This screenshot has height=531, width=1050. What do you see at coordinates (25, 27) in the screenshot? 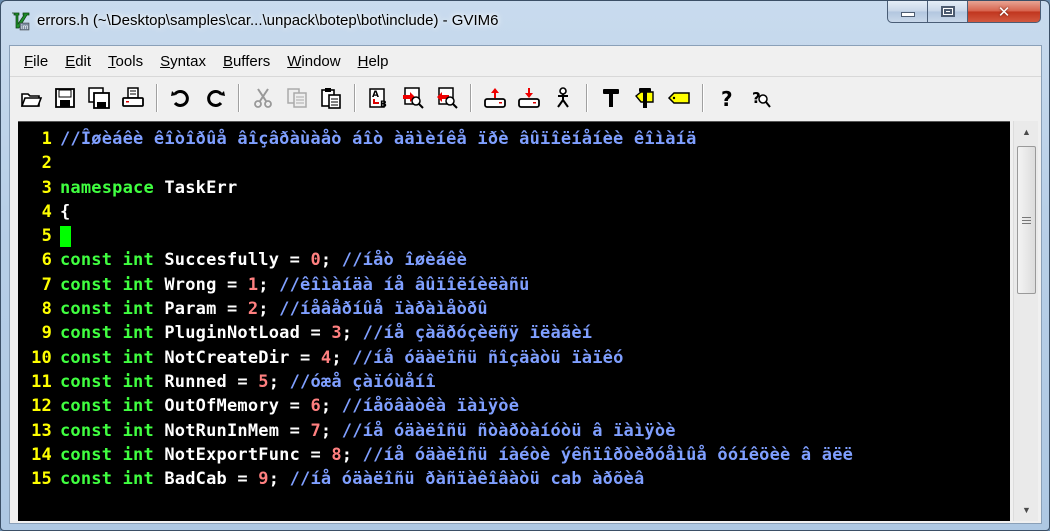
I see `svg-text: im` at bounding box center [25, 27].